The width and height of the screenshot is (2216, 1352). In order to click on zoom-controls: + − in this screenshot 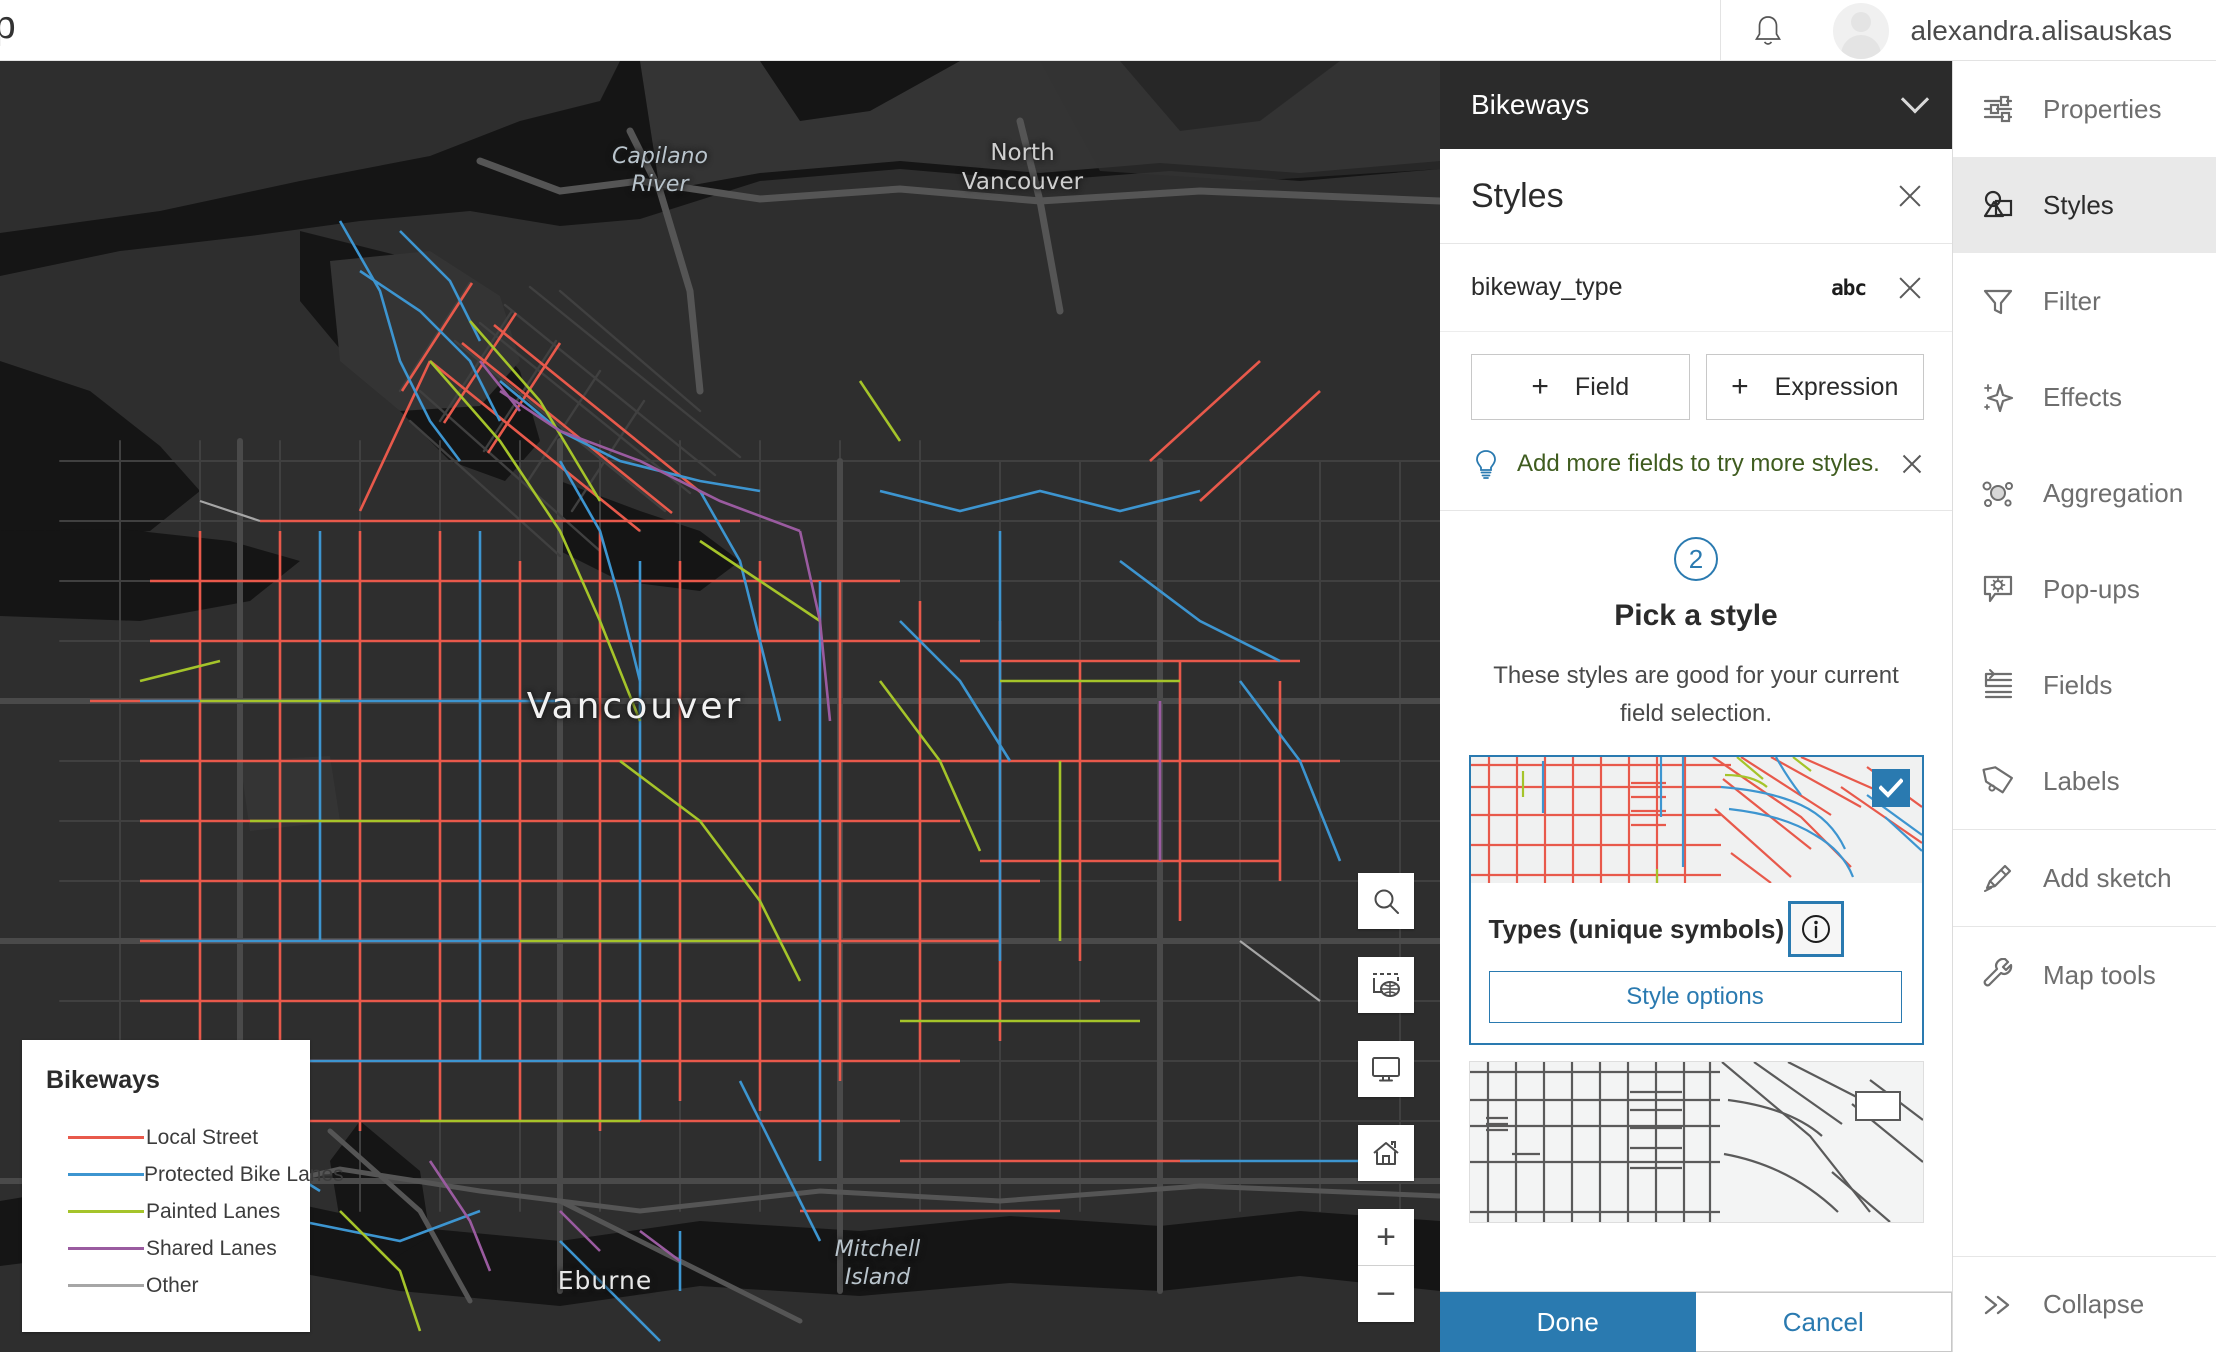, I will do `click(1386, 1265)`.